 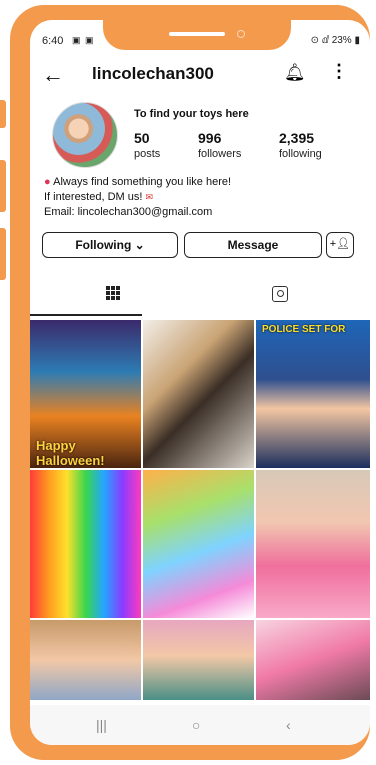 I want to click on add-person-icon: +👤︎, so click(x=340, y=245).